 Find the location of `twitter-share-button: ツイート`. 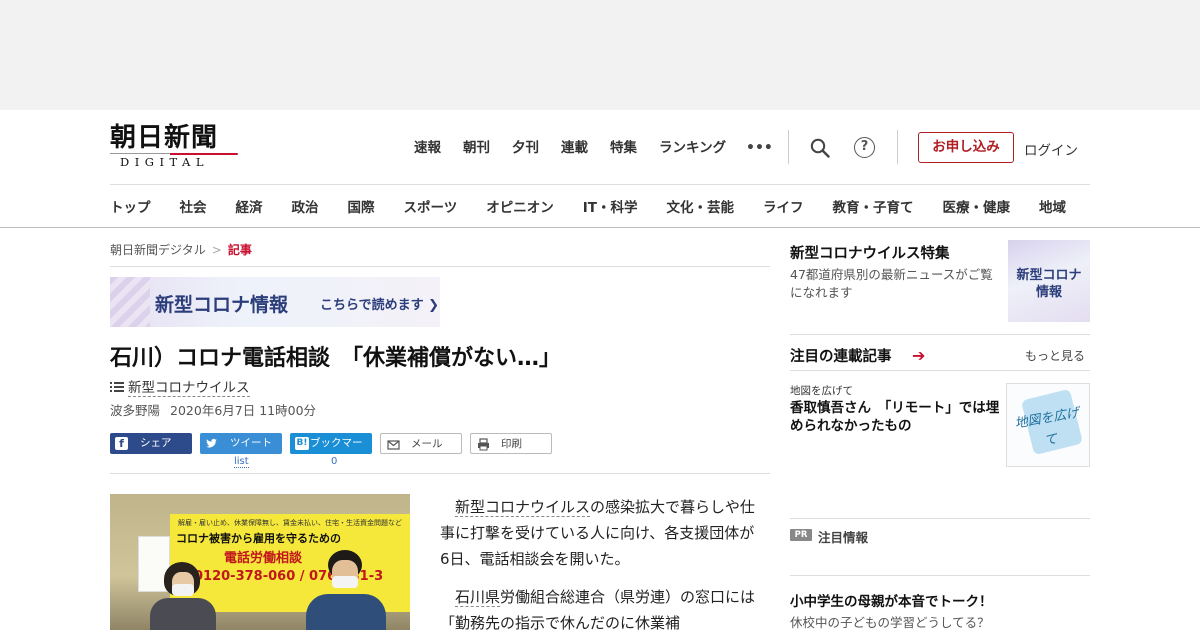

twitter-share-button: ツイート is located at coordinates (241, 443).